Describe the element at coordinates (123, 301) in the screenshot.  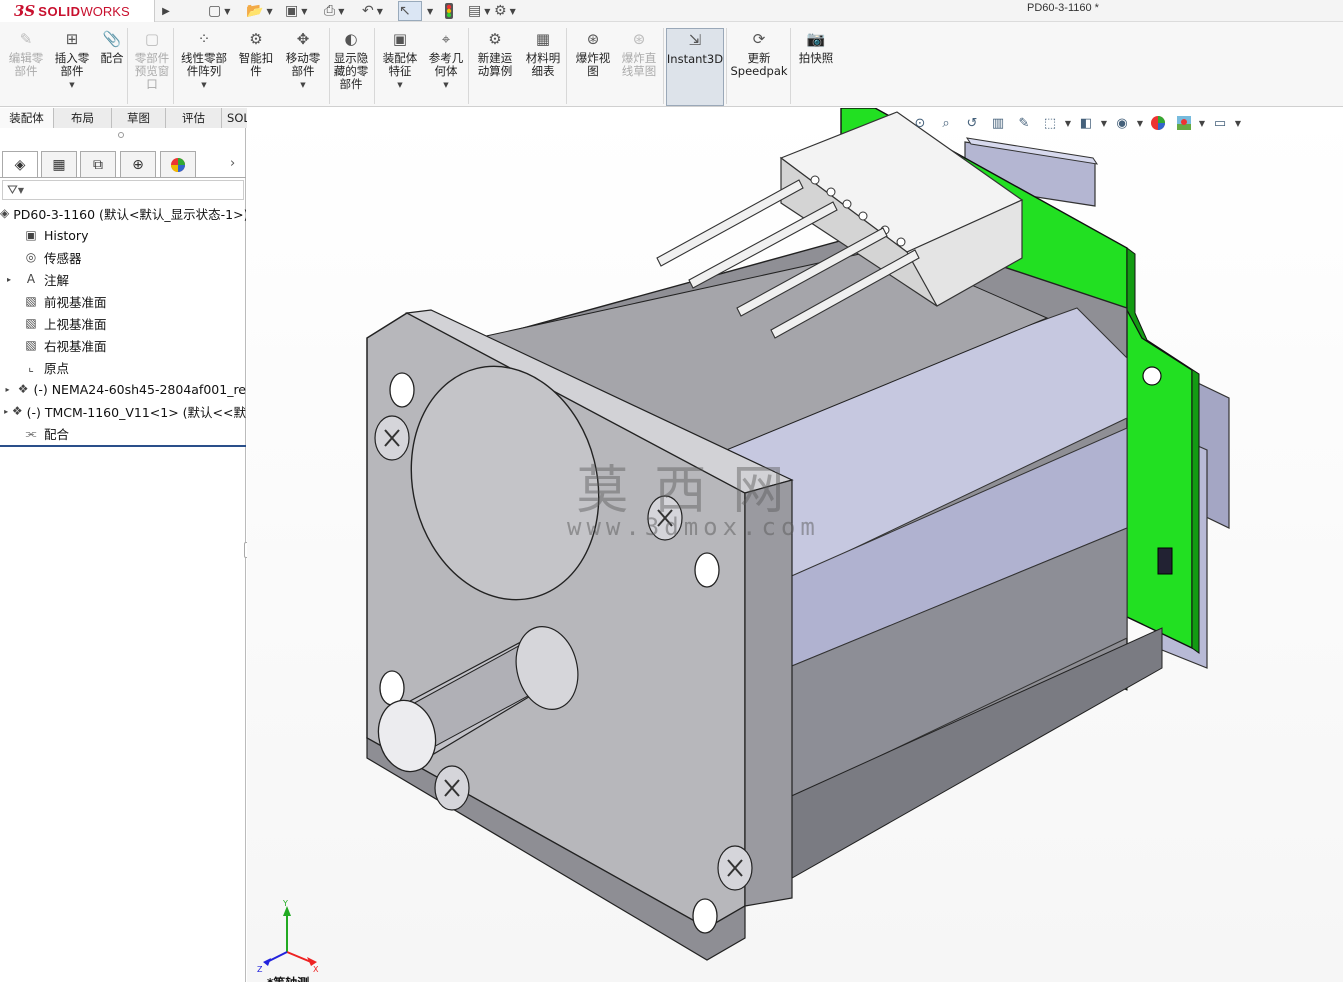
I see `tree-item: ▧ 前视基准面` at that location.